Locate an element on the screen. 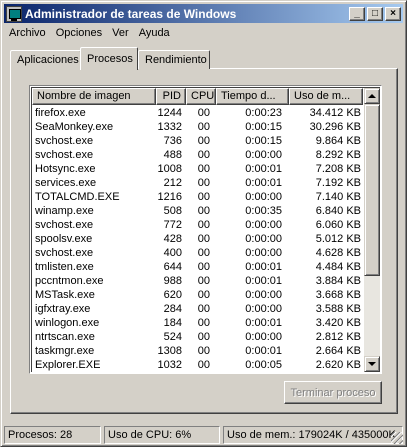  cell-memory: 3.668 KB is located at coordinates (338, 295).